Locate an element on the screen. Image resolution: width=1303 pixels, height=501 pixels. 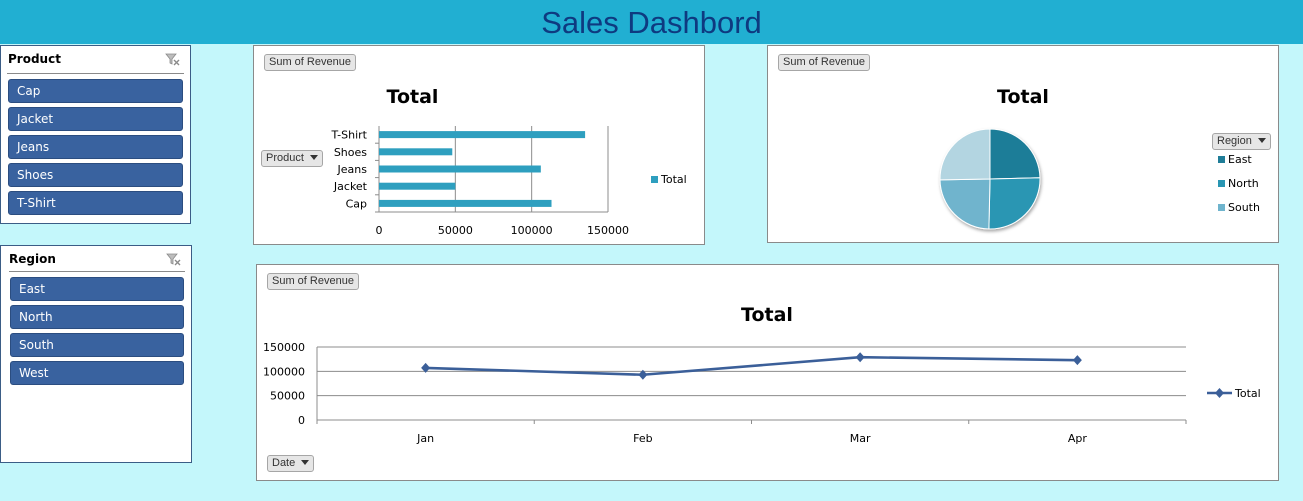
pie-slices is located at coordinates (990, 179).